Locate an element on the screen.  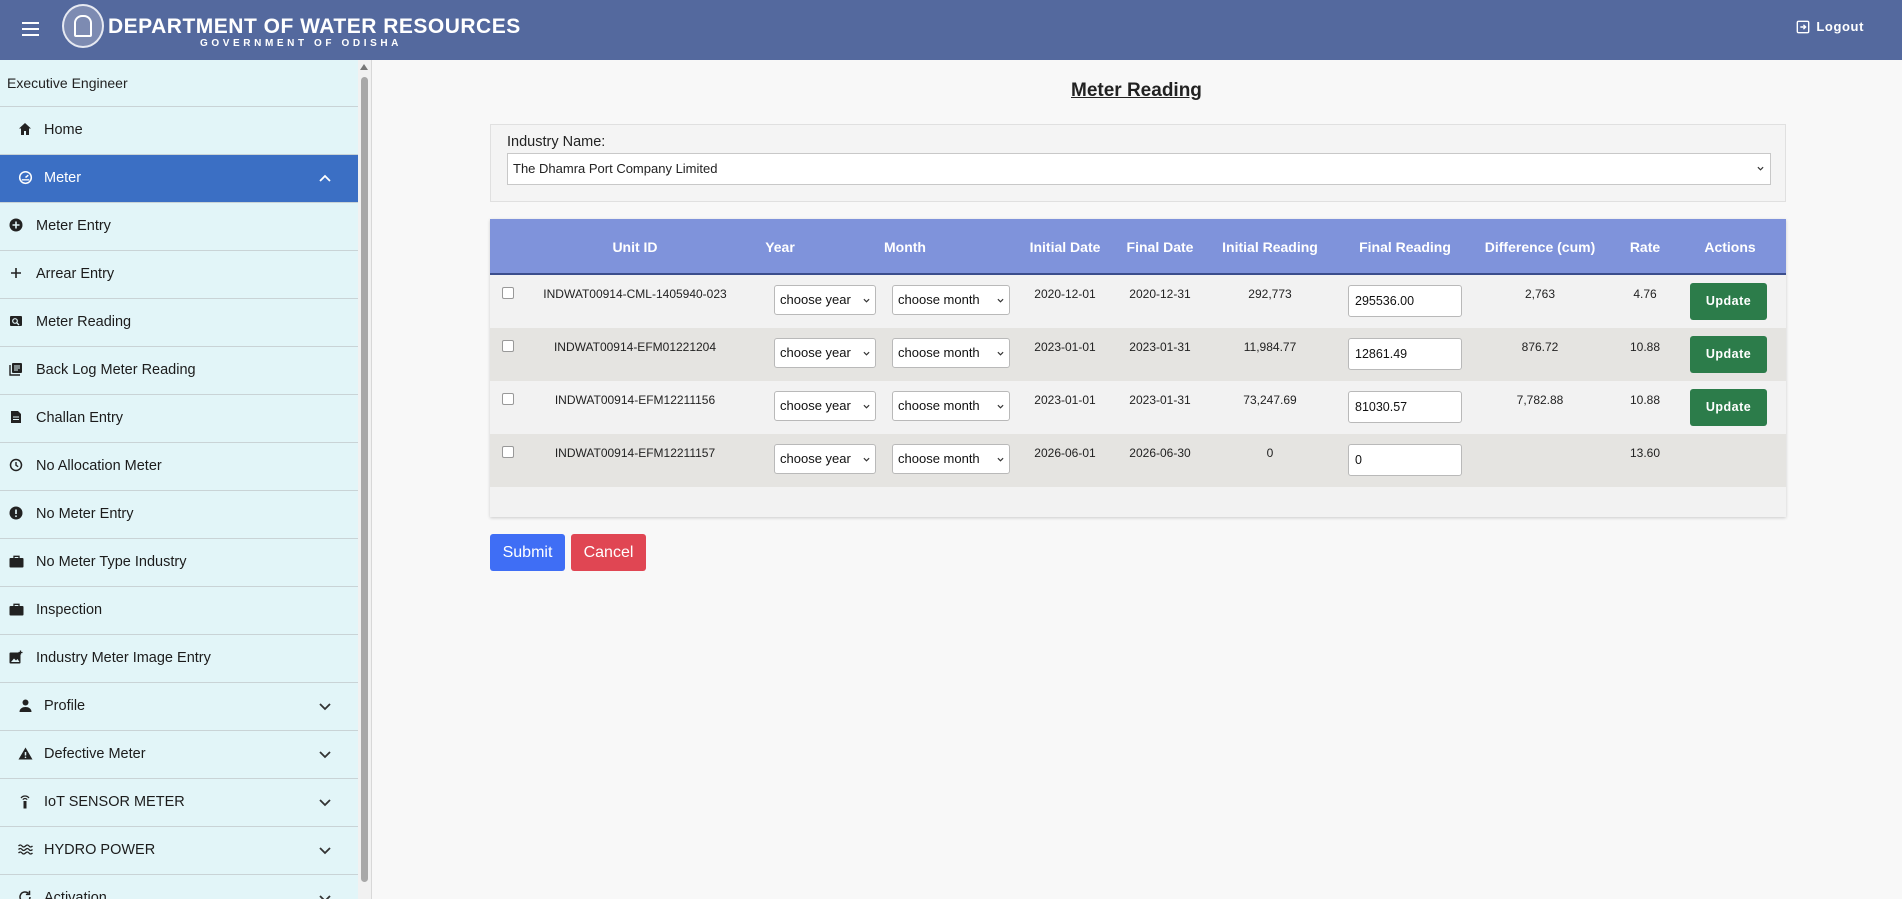
final-reading-input: 12861.49 is located at coordinates (1405, 354).